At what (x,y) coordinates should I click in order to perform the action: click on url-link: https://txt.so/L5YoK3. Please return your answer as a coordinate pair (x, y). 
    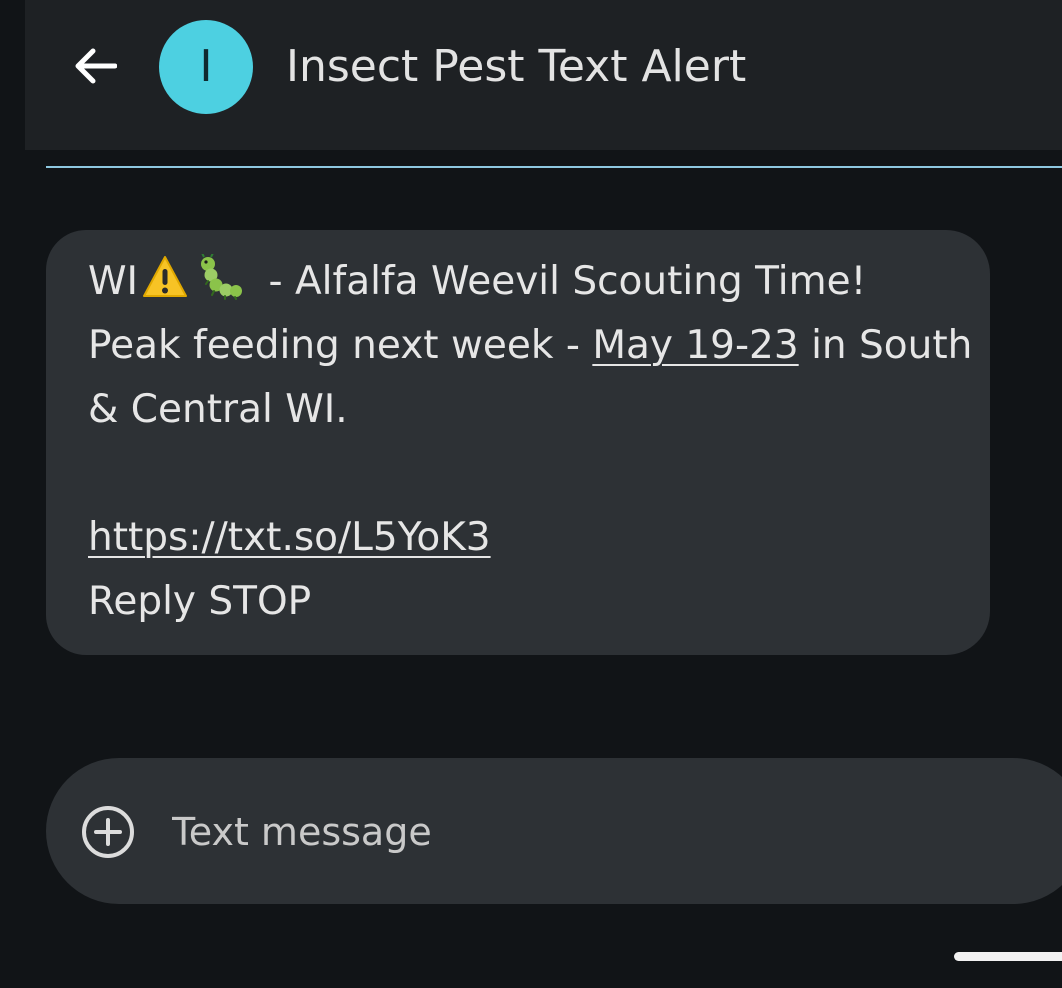
    Looking at the image, I should click on (289, 537).